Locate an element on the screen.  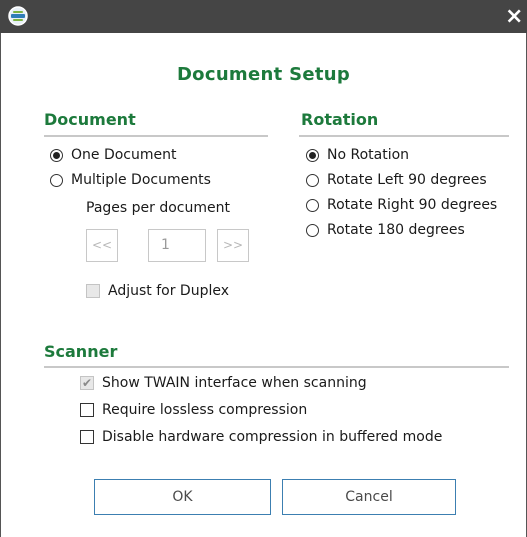
radio-rotate-180: Rotate 180 degrees is located at coordinates (385, 230).